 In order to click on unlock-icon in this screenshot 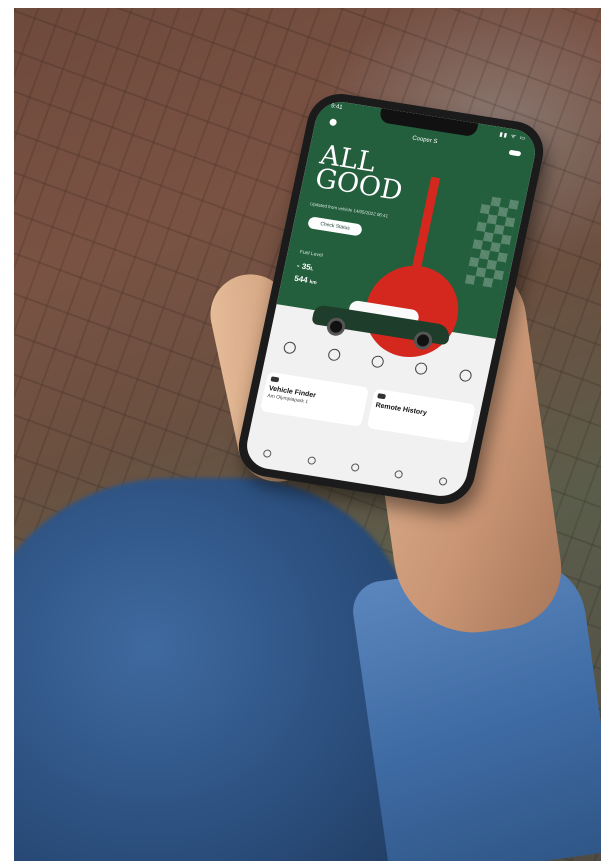, I will do `click(333, 354)`.